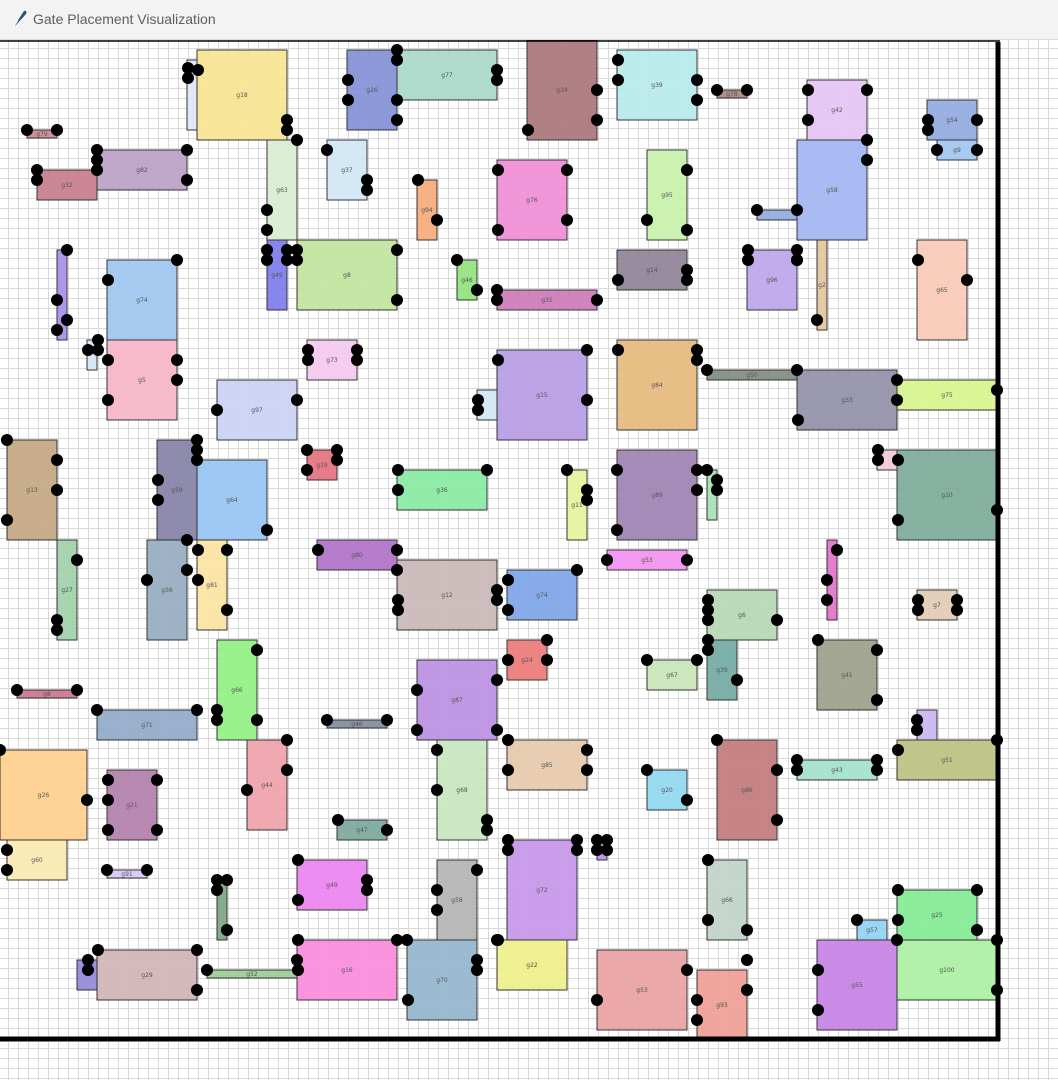 This screenshot has width=1058, height=1080. I want to click on pin-g65, so click(918, 260).